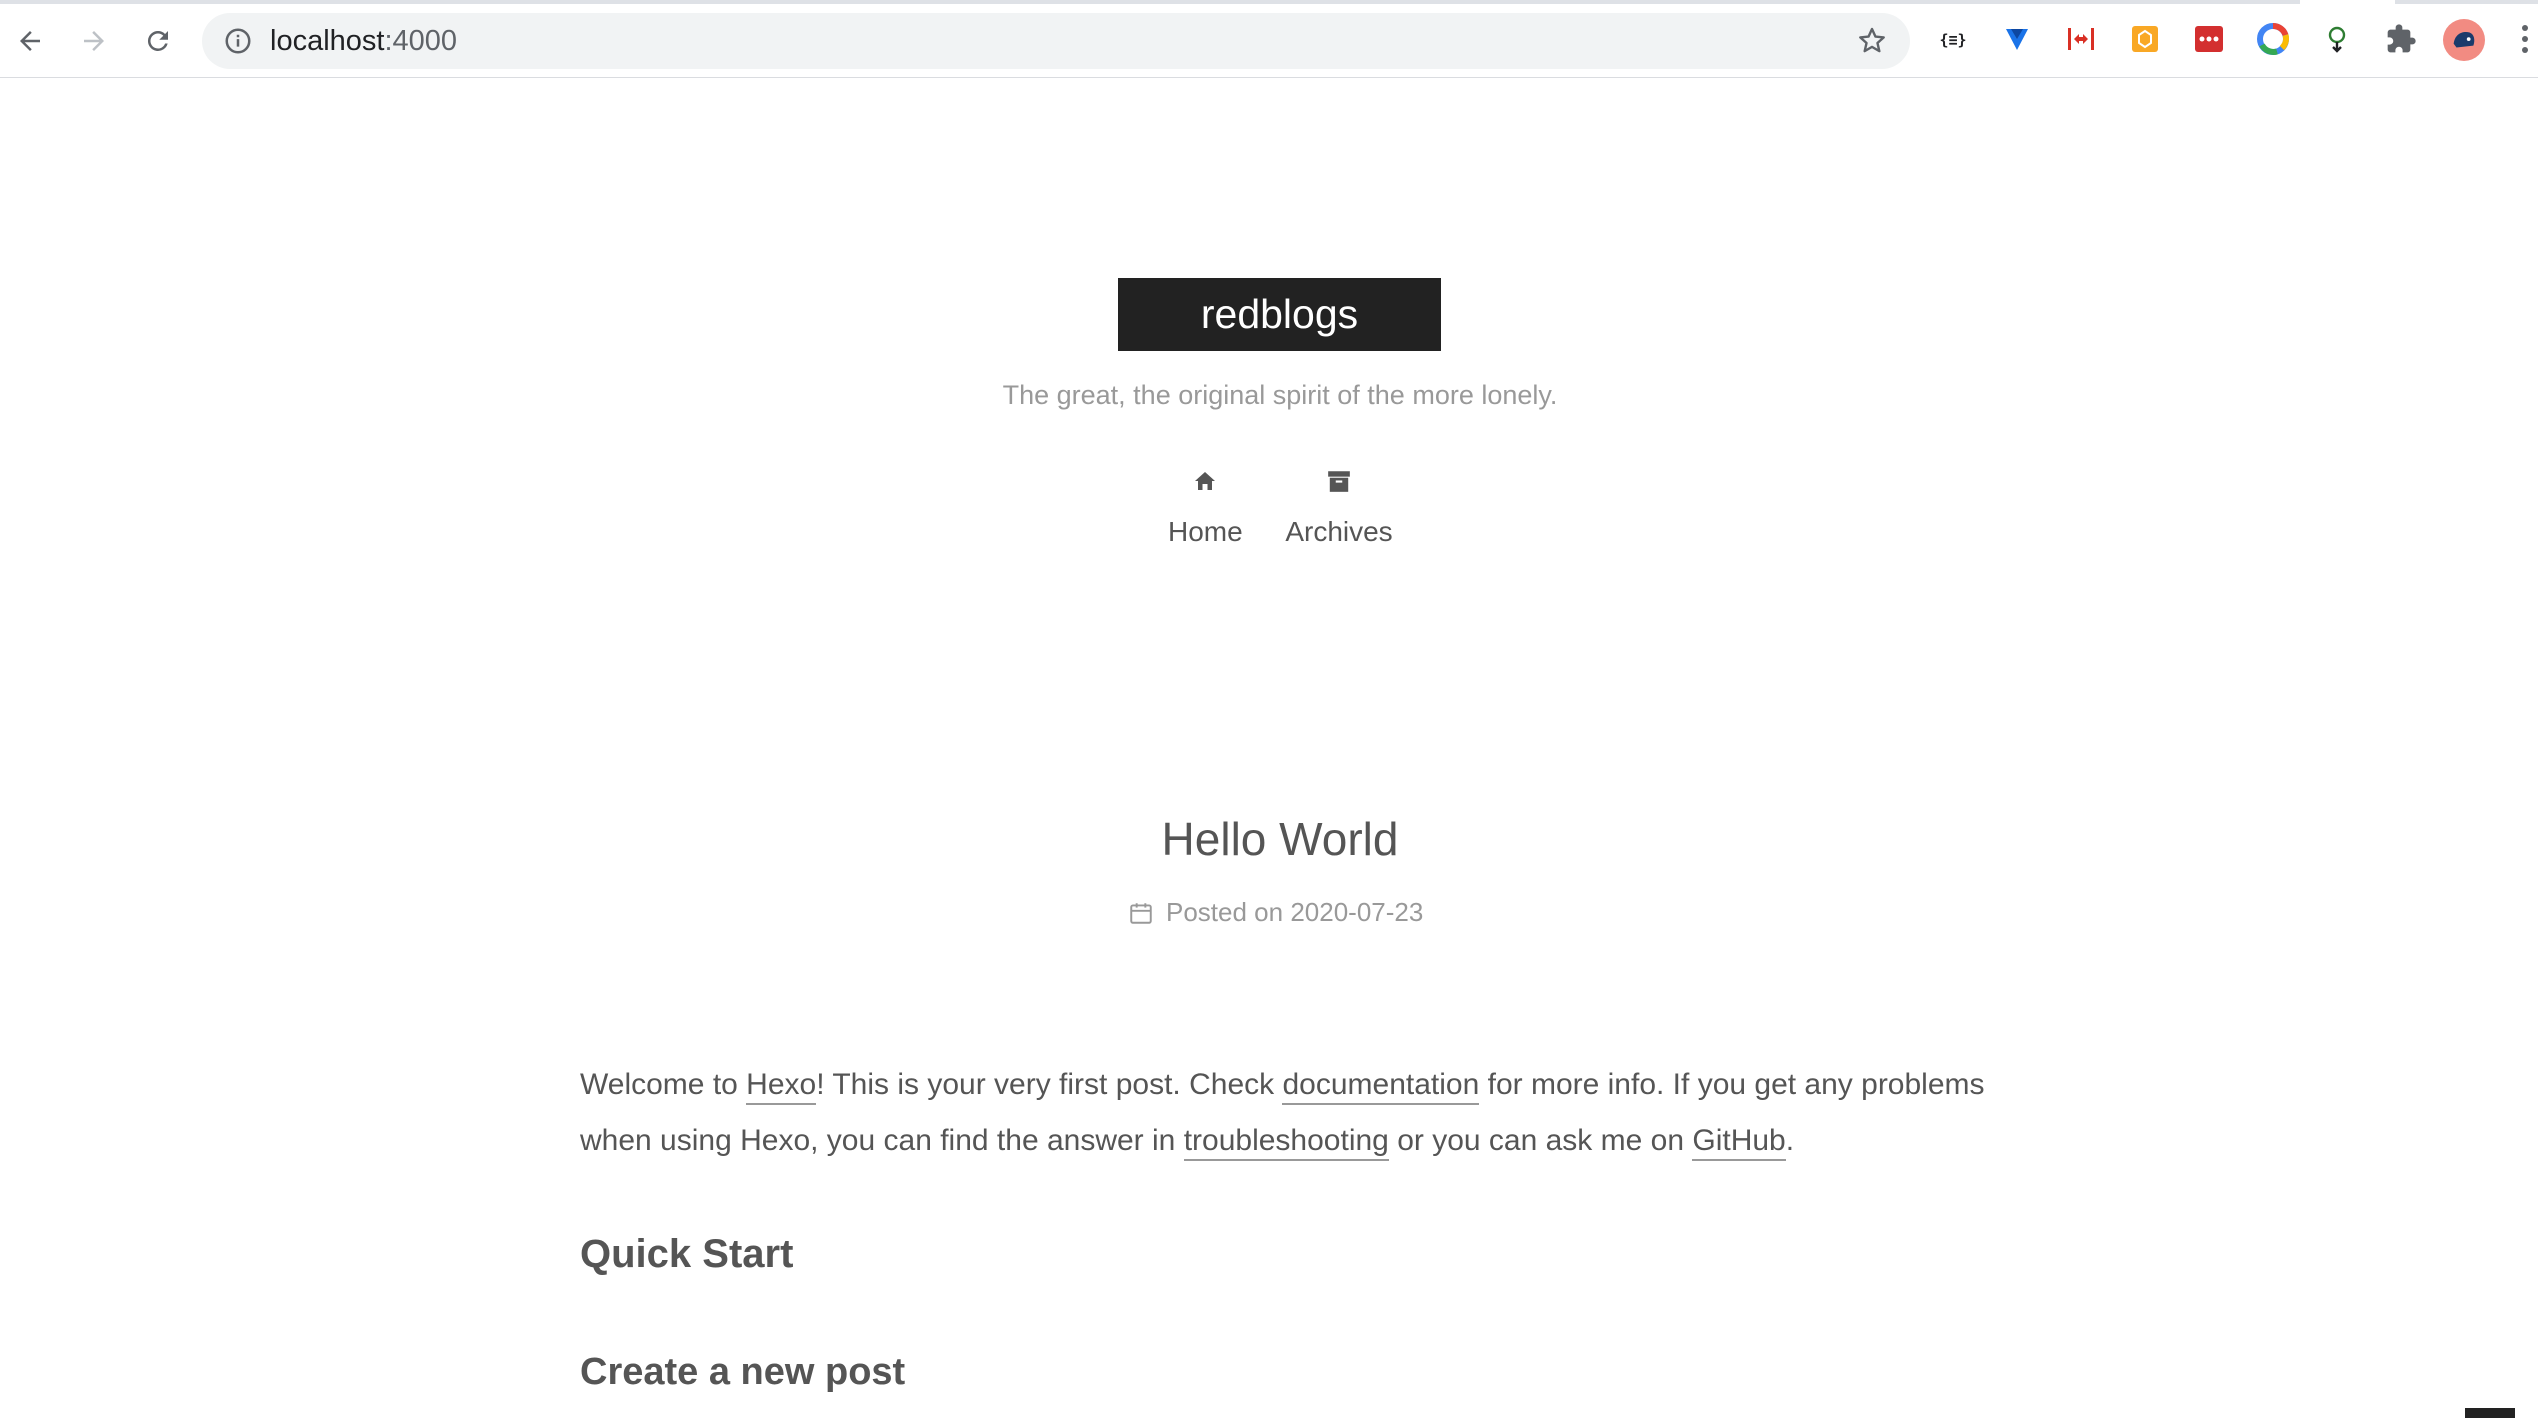  What do you see at coordinates (2145, 39) in the screenshot?
I see `grid-extension-icon` at bounding box center [2145, 39].